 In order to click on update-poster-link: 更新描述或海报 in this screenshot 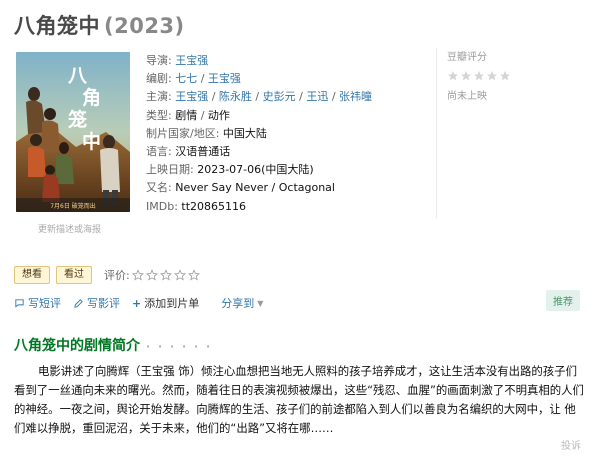, I will do `click(69, 228)`.